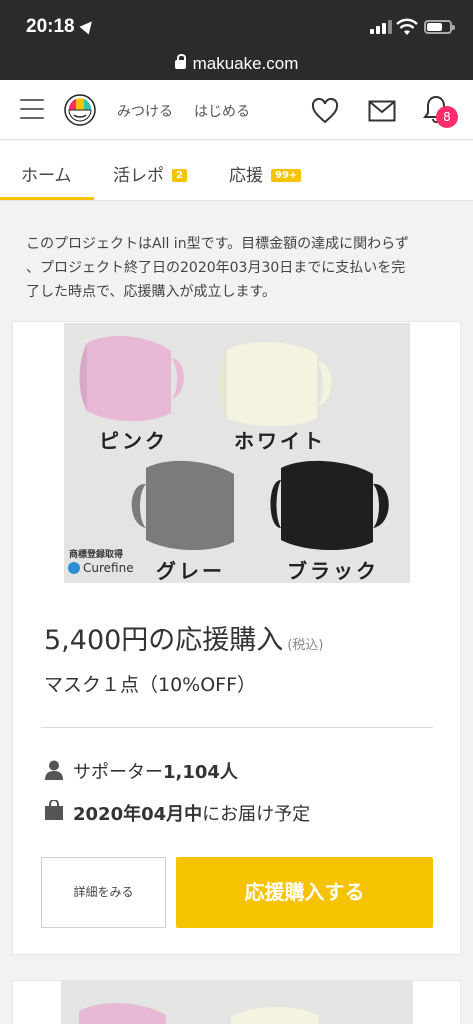  Describe the element at coordinates (305, 645) in the screenshot. I see `tax-note: (税込)` at that location.